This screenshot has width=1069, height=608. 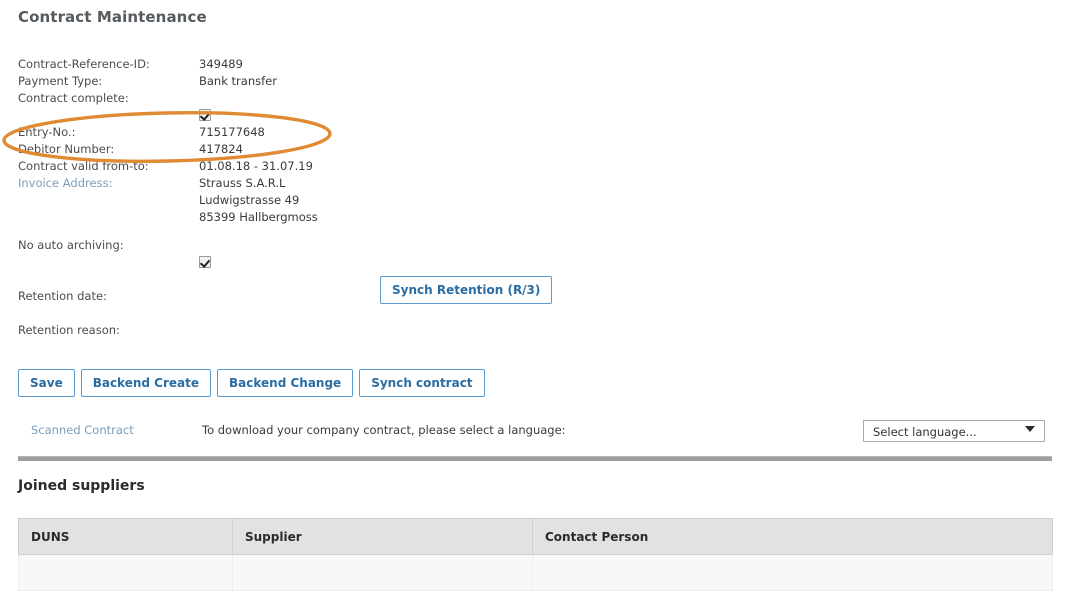 I want to click on retention-date-label: Retention date:, so click(x=62, y=296).